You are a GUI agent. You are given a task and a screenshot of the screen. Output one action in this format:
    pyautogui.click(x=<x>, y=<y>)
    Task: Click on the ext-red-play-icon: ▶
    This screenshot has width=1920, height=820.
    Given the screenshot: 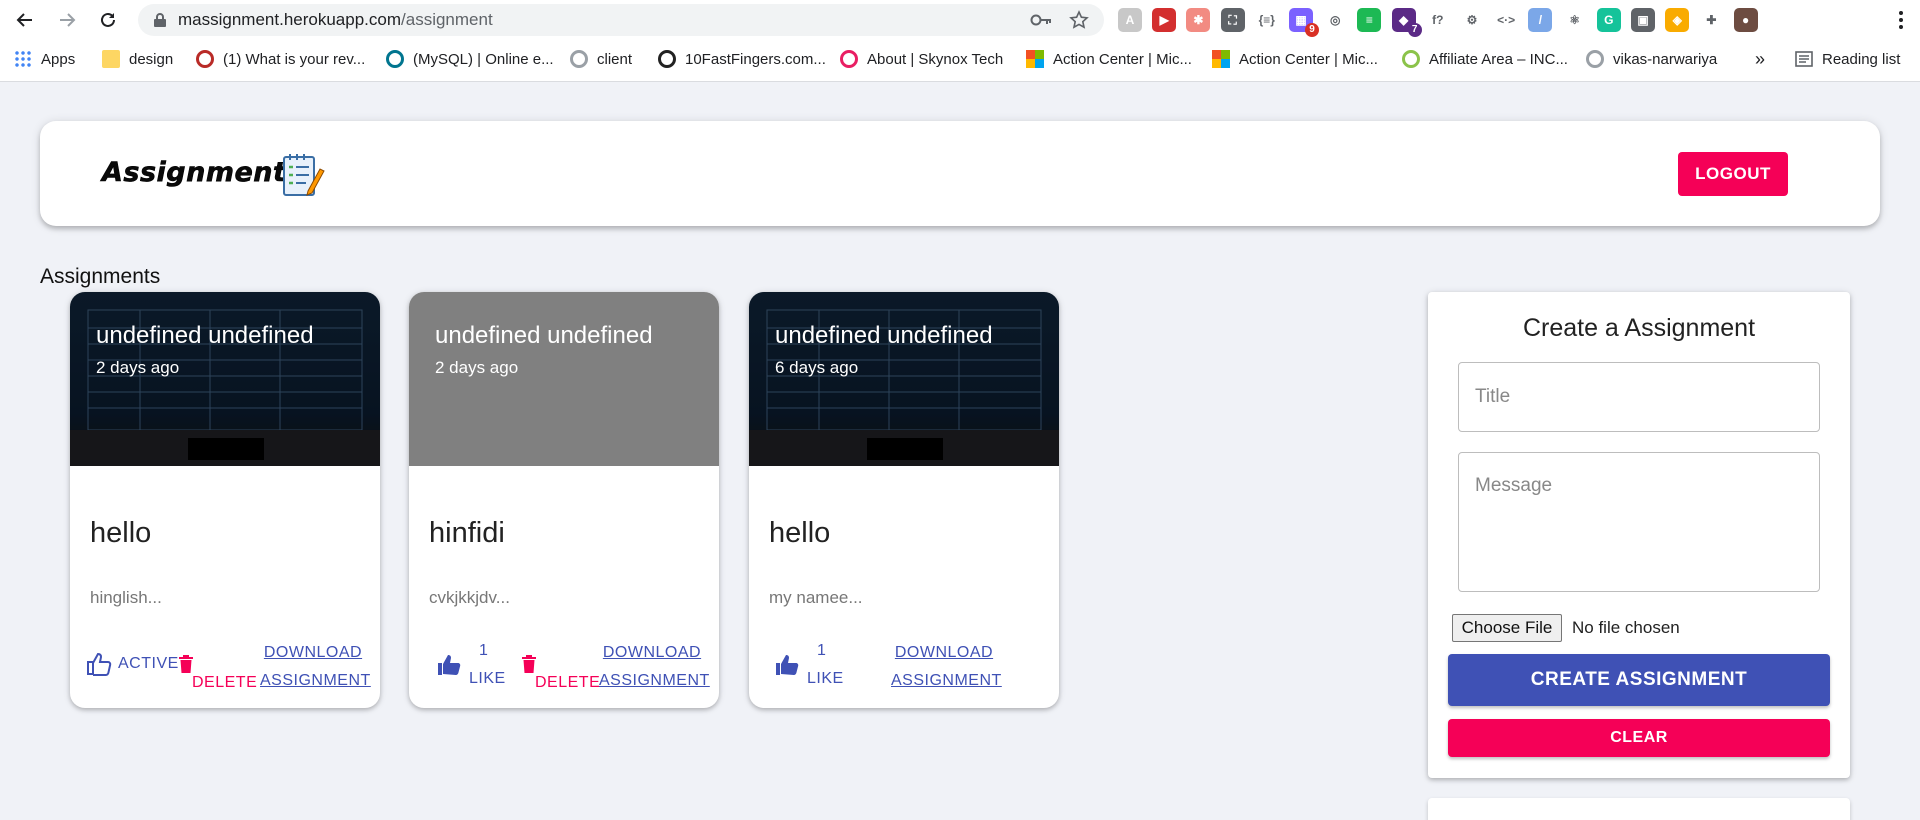 What is the action you would take?
    pyautogui.click(x=1164, y=20)
    